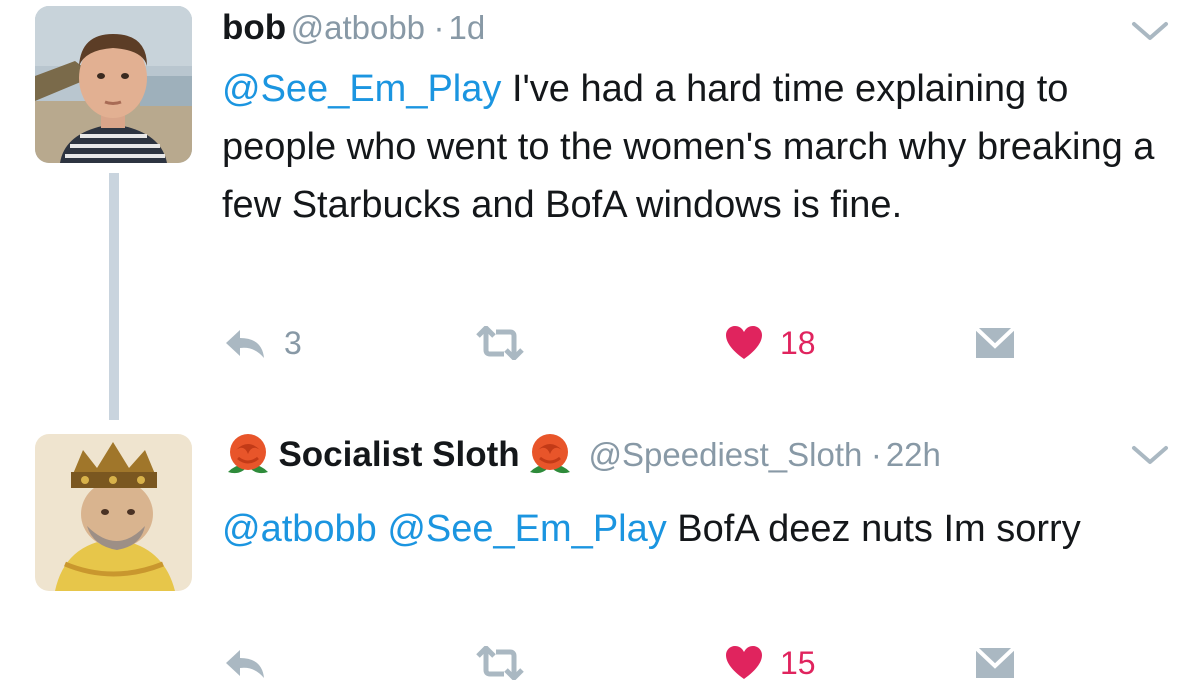 This screenshot has height=697, width=1200. I want to click on timestamp: 1d, so click(466, 27).